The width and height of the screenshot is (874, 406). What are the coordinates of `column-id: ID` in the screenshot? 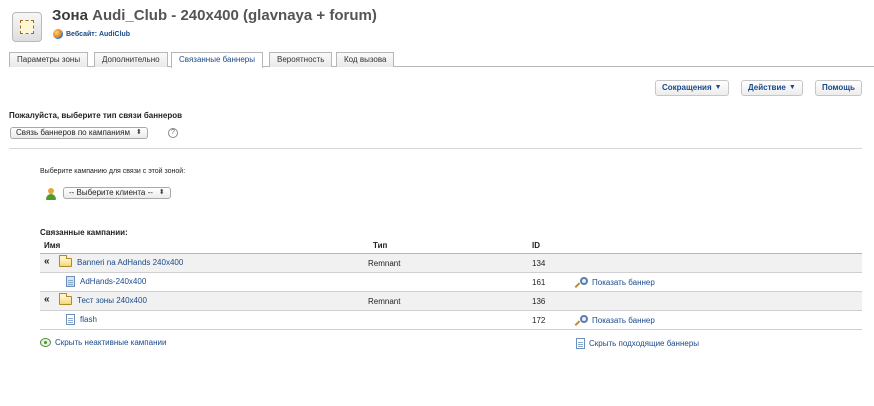 It's located at (536, 245).